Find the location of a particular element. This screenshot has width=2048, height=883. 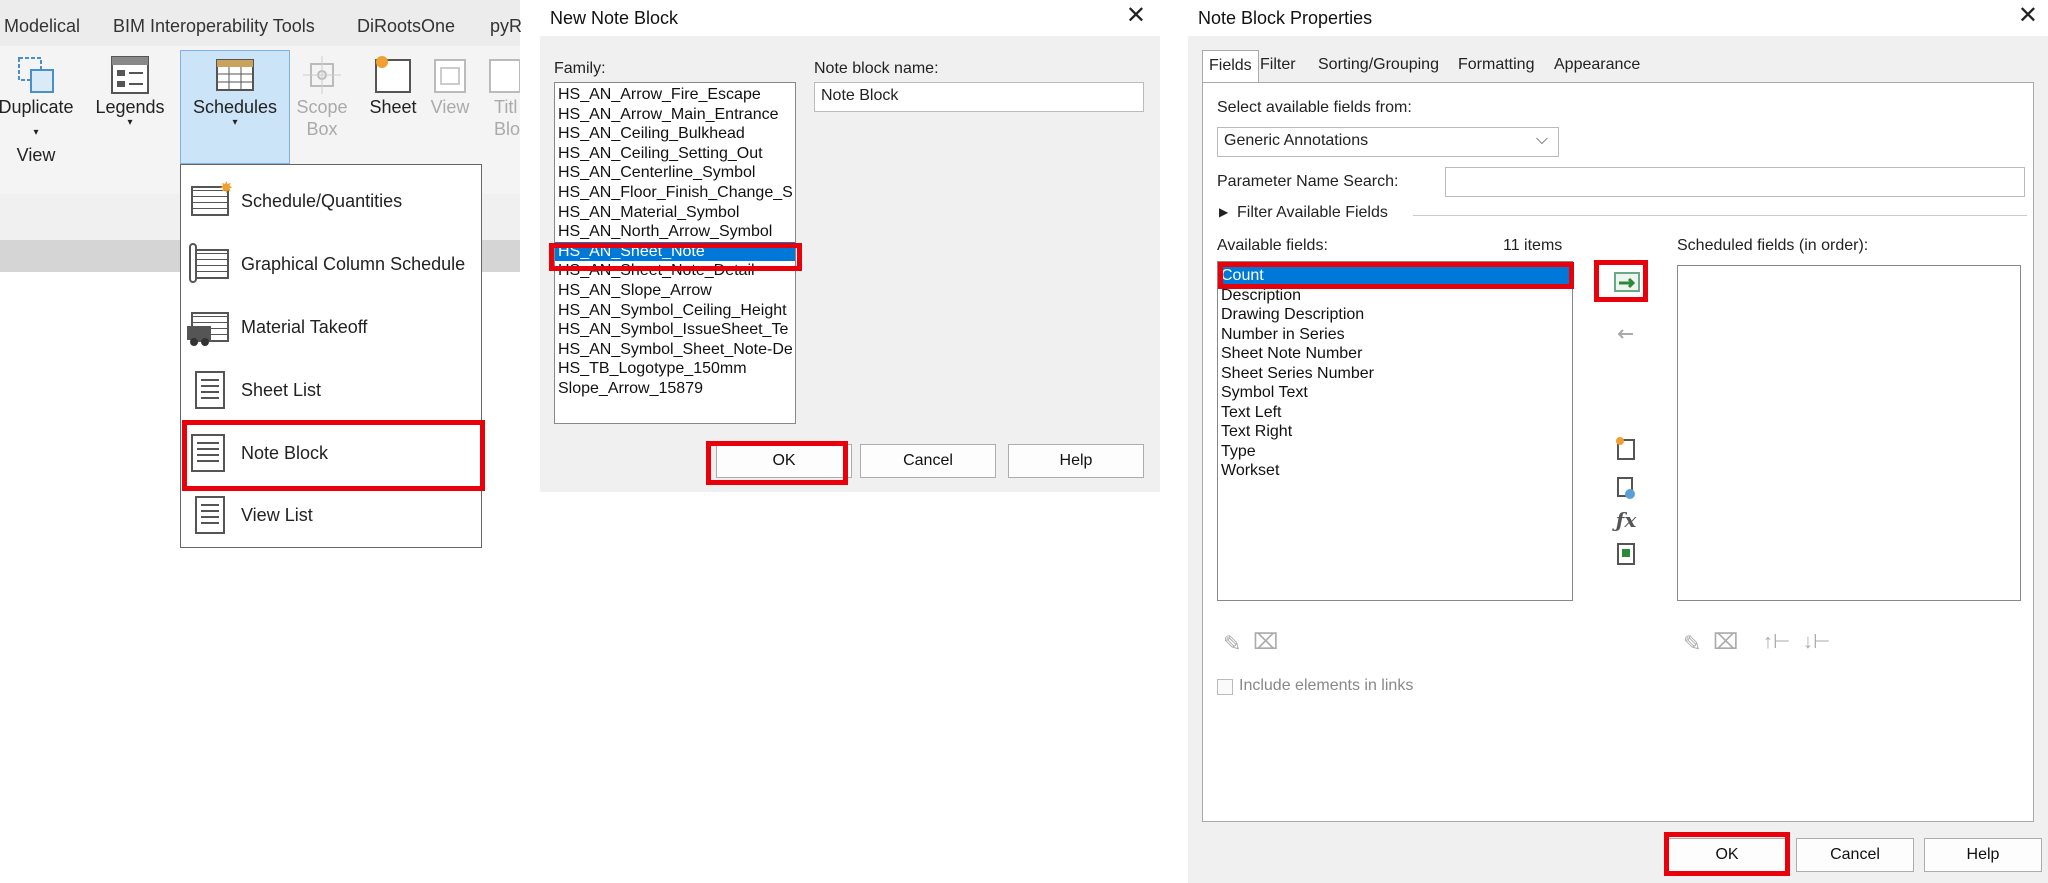

menu-item-note-block: Note Block is located at coordinates (331, 453).